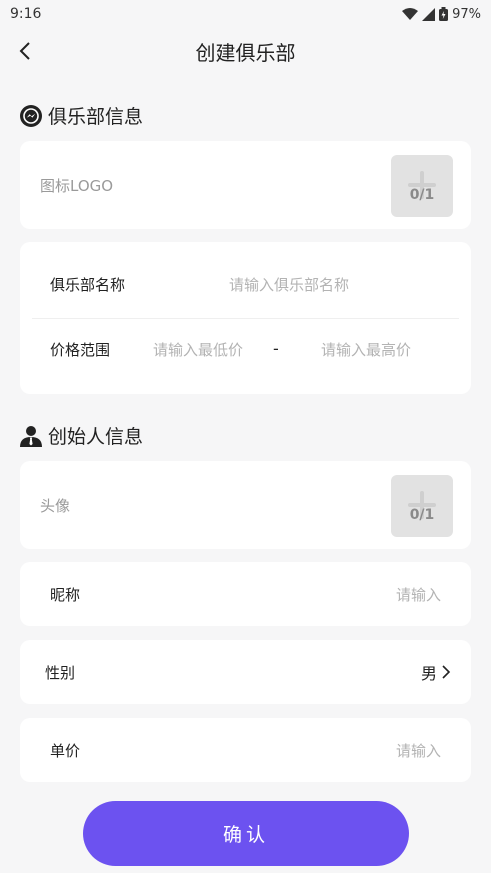  I want to click on unit-price-card: 单价 请输入, so click(245, 750).